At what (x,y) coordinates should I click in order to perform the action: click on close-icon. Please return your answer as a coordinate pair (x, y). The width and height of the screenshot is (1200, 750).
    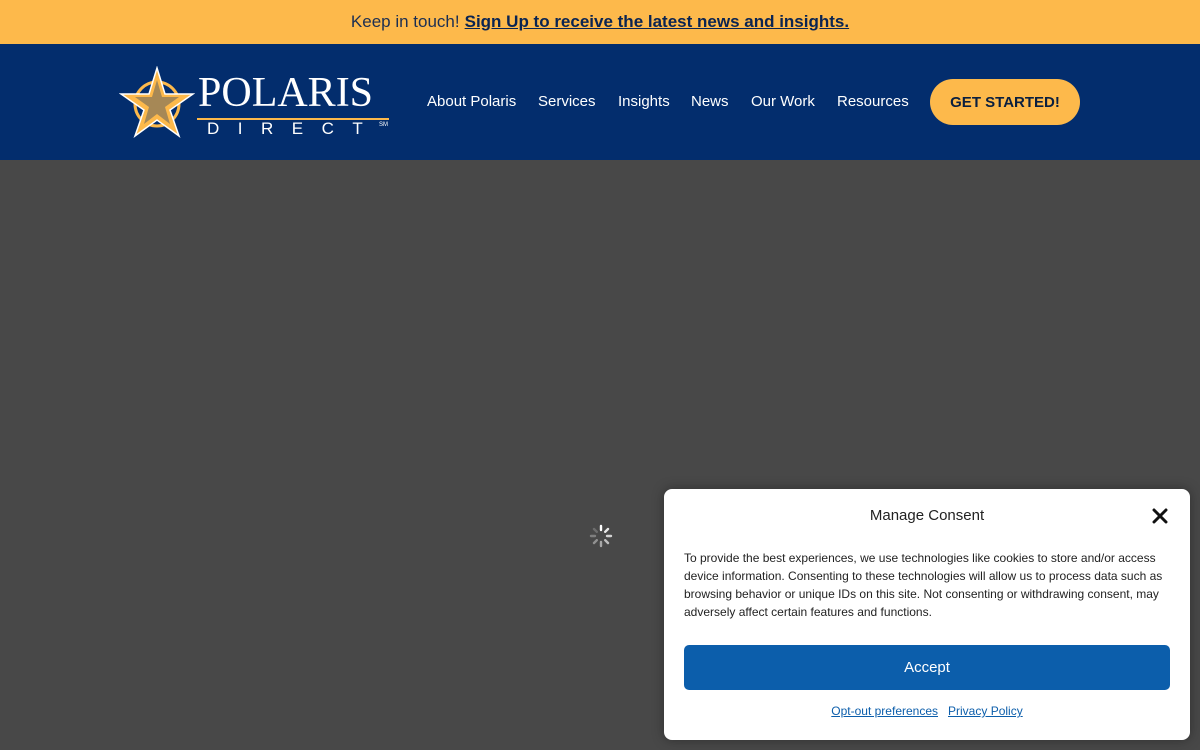
    Looking at the image, I should click on (1160, 516).